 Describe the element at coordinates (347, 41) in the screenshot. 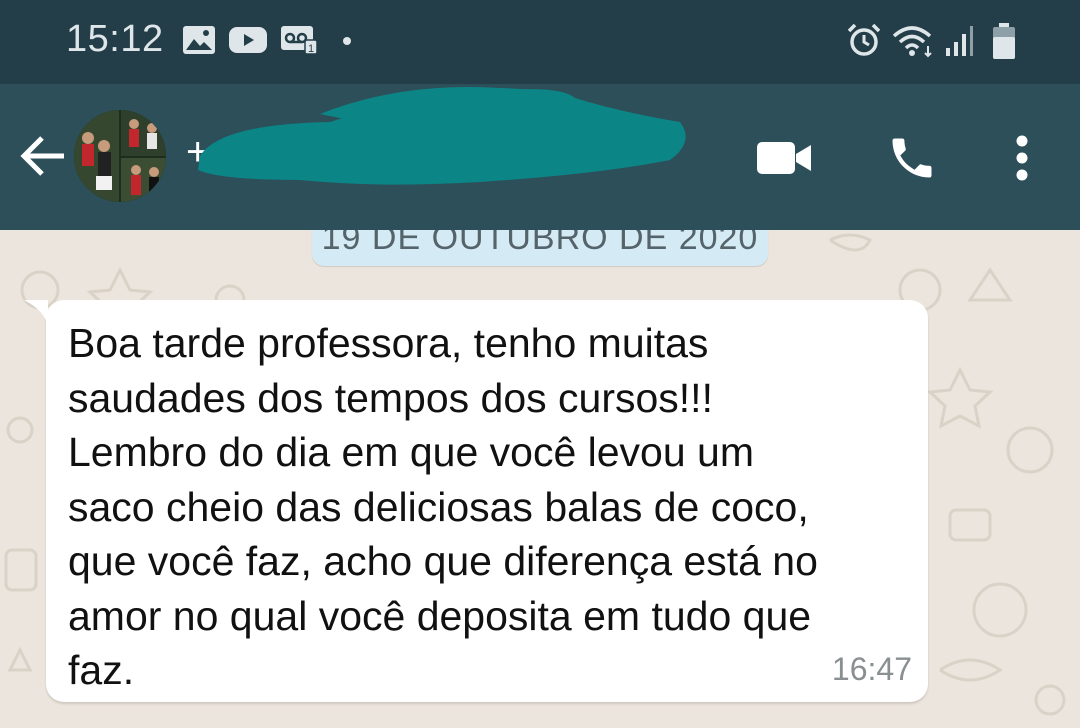

I see `dot-icon` at that location.